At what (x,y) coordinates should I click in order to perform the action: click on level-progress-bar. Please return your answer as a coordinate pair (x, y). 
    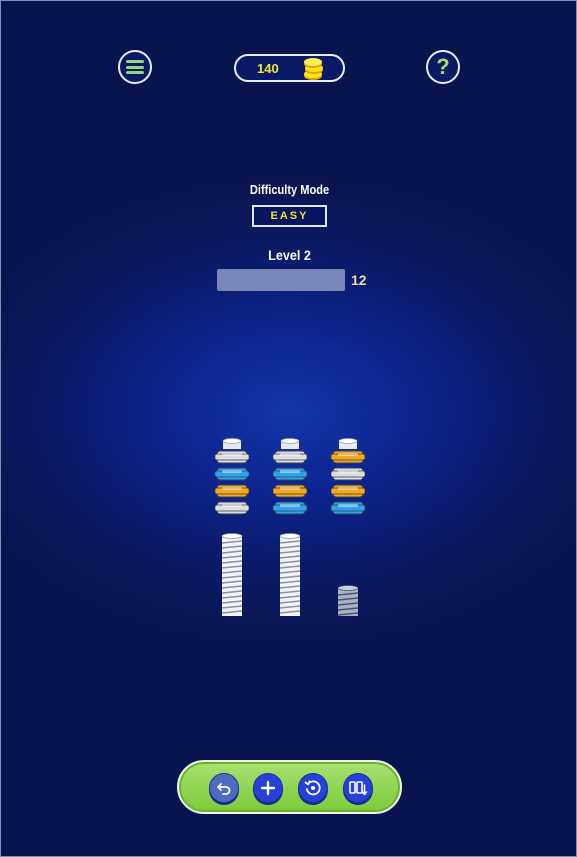
    Looking at the image, I should click on (281, 280).